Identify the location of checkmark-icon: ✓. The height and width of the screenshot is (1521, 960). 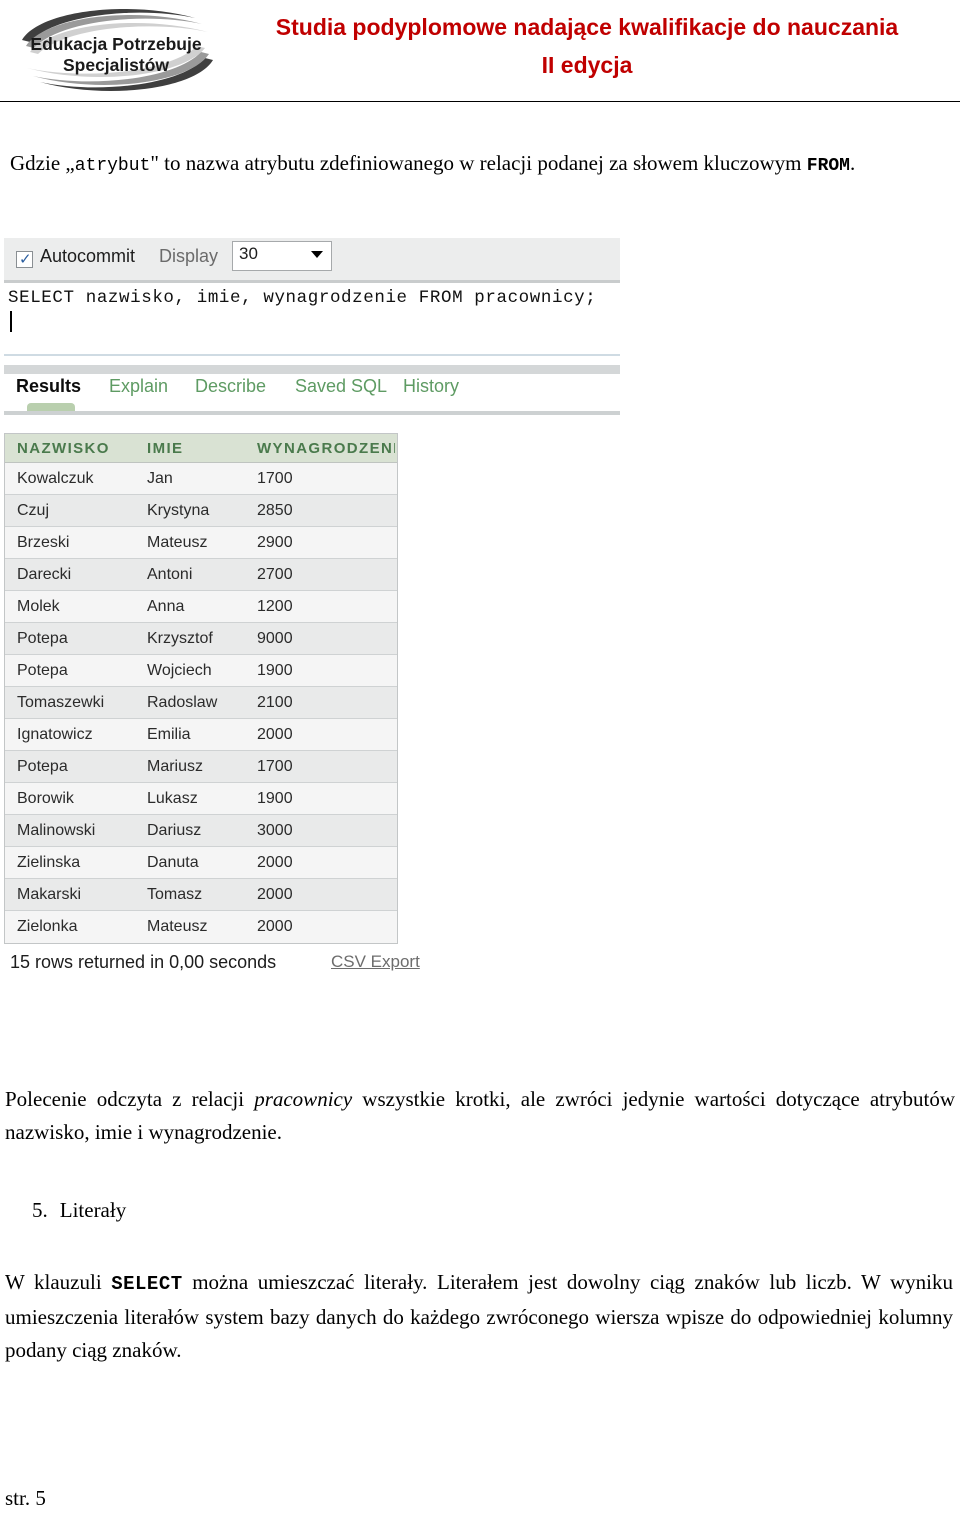
(25, 259).